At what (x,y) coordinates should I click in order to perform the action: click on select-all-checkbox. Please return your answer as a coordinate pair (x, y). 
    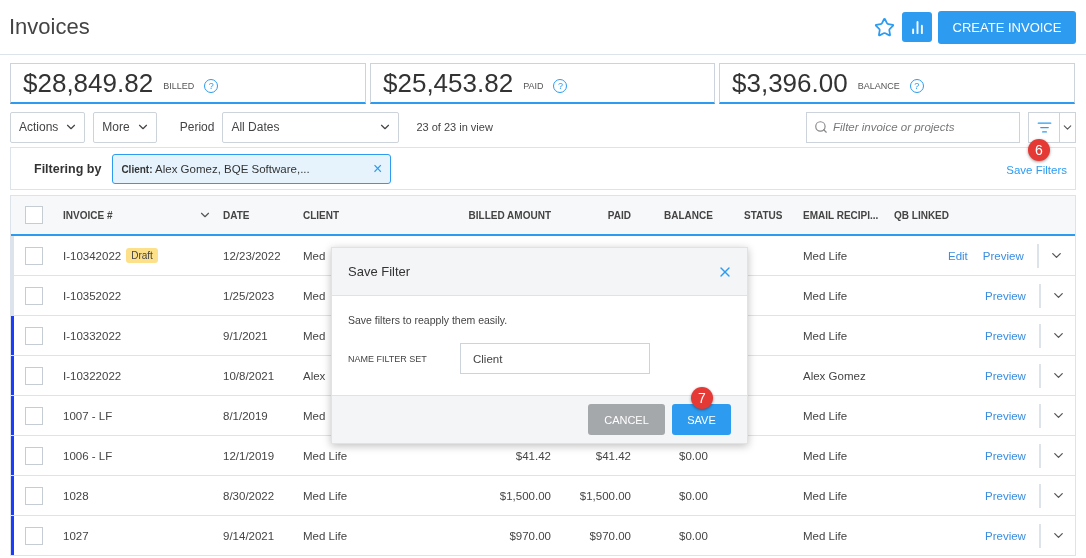
    Looking at the image, I should click on (33, 215).